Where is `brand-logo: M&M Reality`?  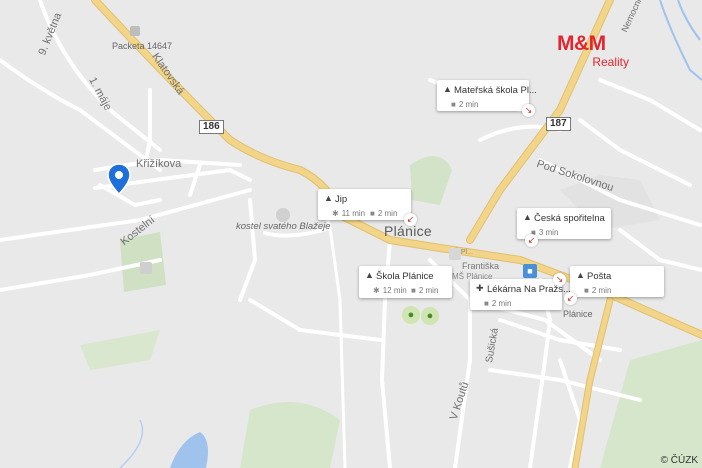
brand-logo: M&M Reality is located at coordinates (596, 55).